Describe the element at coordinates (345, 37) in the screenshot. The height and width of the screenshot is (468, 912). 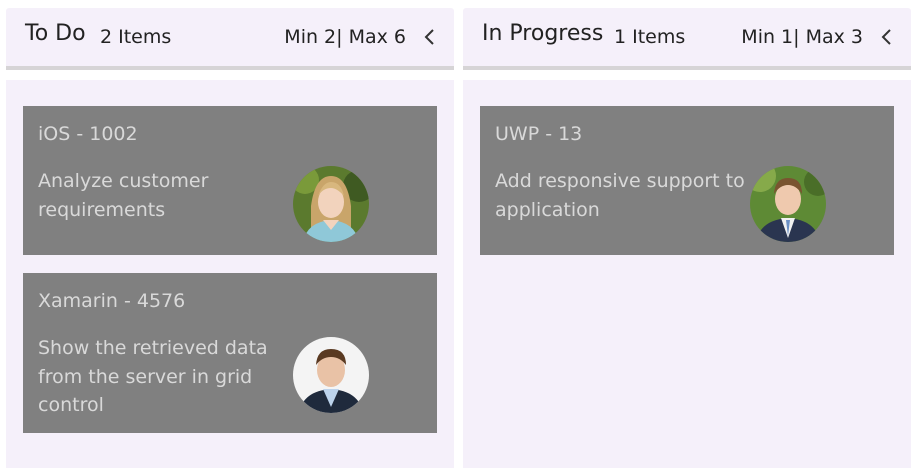
I see `wip-limits: Min 2| Max 6` at that location.